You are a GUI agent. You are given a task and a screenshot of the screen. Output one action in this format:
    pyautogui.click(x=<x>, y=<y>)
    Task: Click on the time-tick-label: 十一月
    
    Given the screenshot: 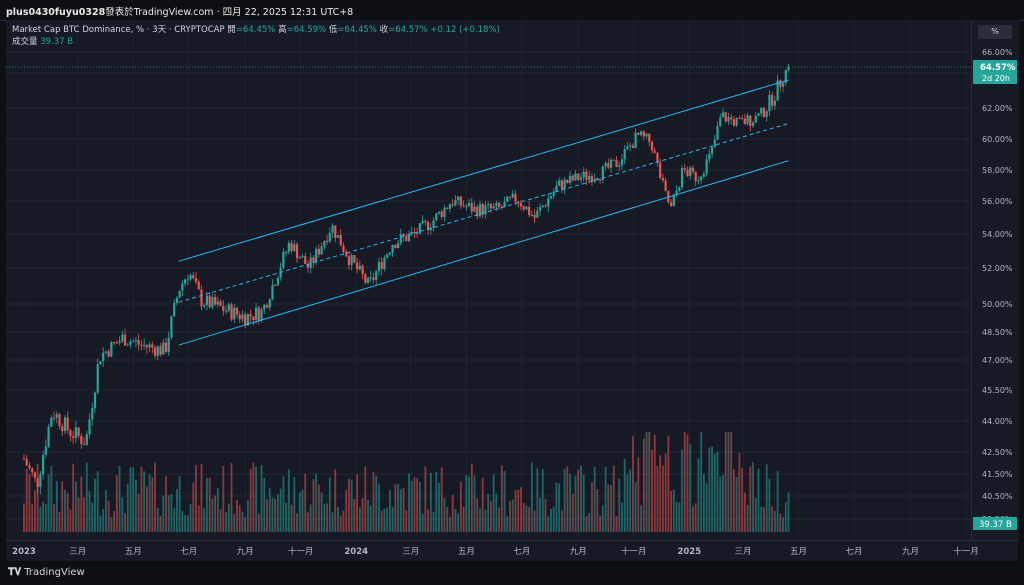 What is the action you would take?
    pyautogui.click(x=966, y=551)
    